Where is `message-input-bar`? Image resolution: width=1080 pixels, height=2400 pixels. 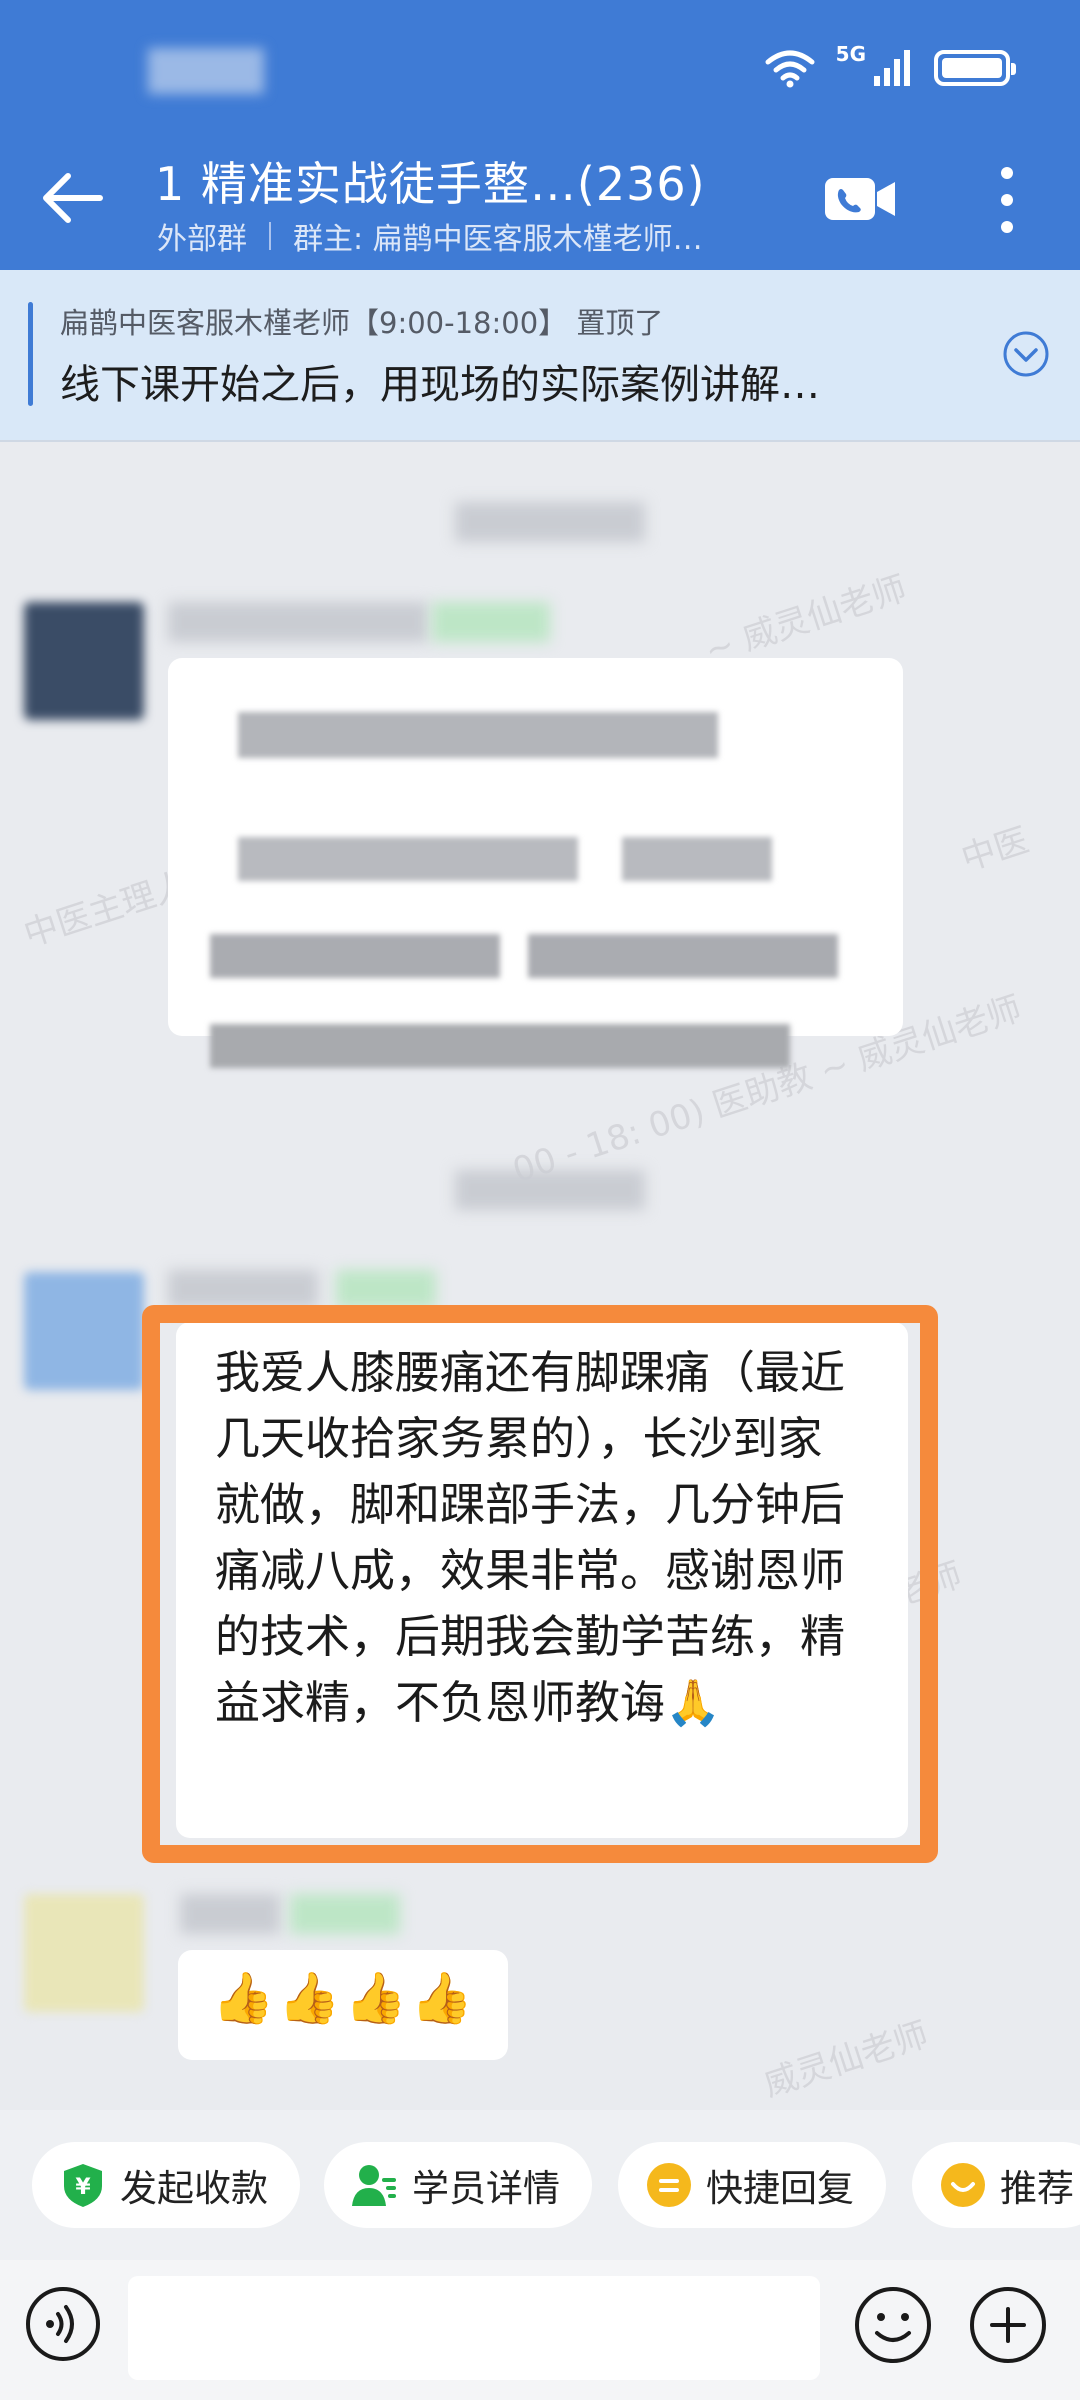 message-input-bar is located at coordinates (540, 2330).